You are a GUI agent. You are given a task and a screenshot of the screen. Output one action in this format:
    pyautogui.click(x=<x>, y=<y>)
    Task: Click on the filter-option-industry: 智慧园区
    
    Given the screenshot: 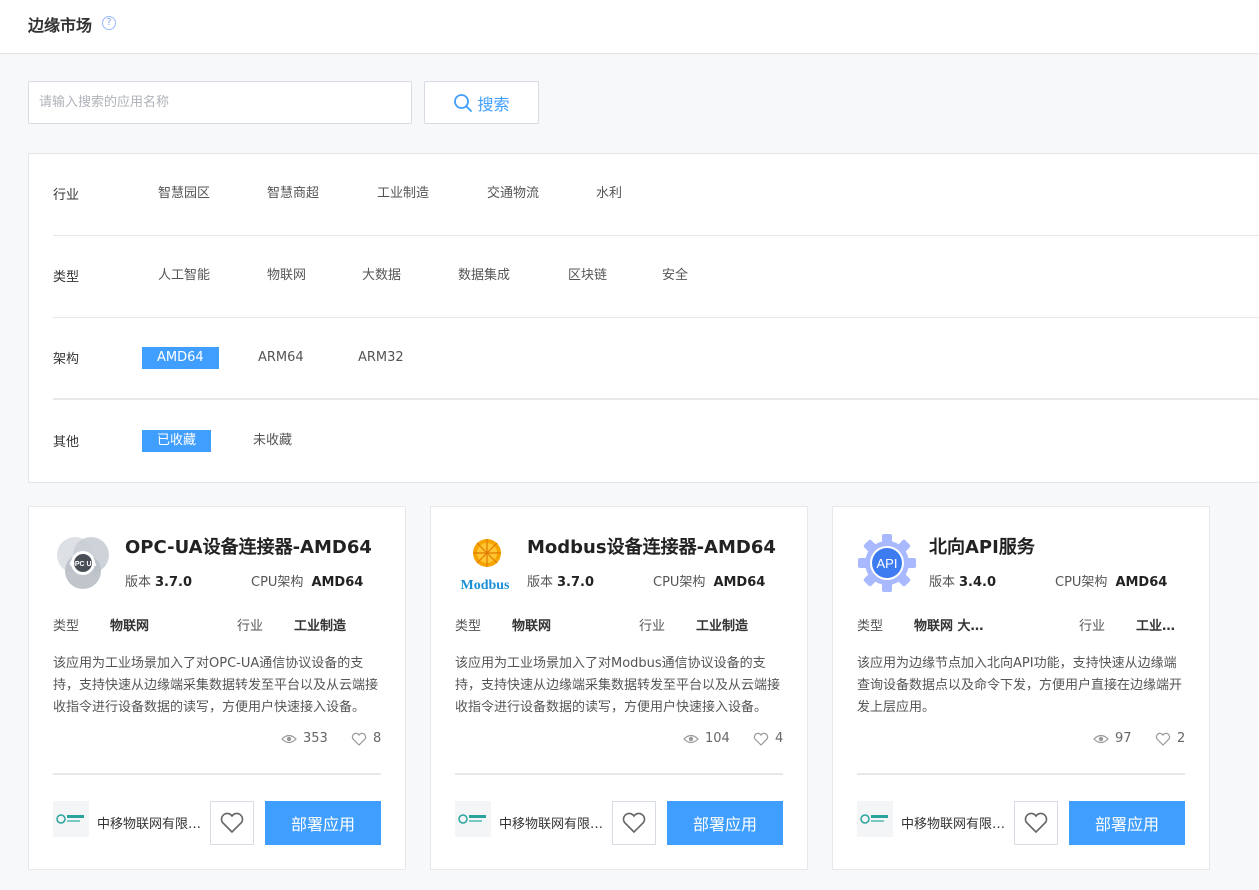 What is the action you would take?
    pyautogui.click(x=184, y=194)
    